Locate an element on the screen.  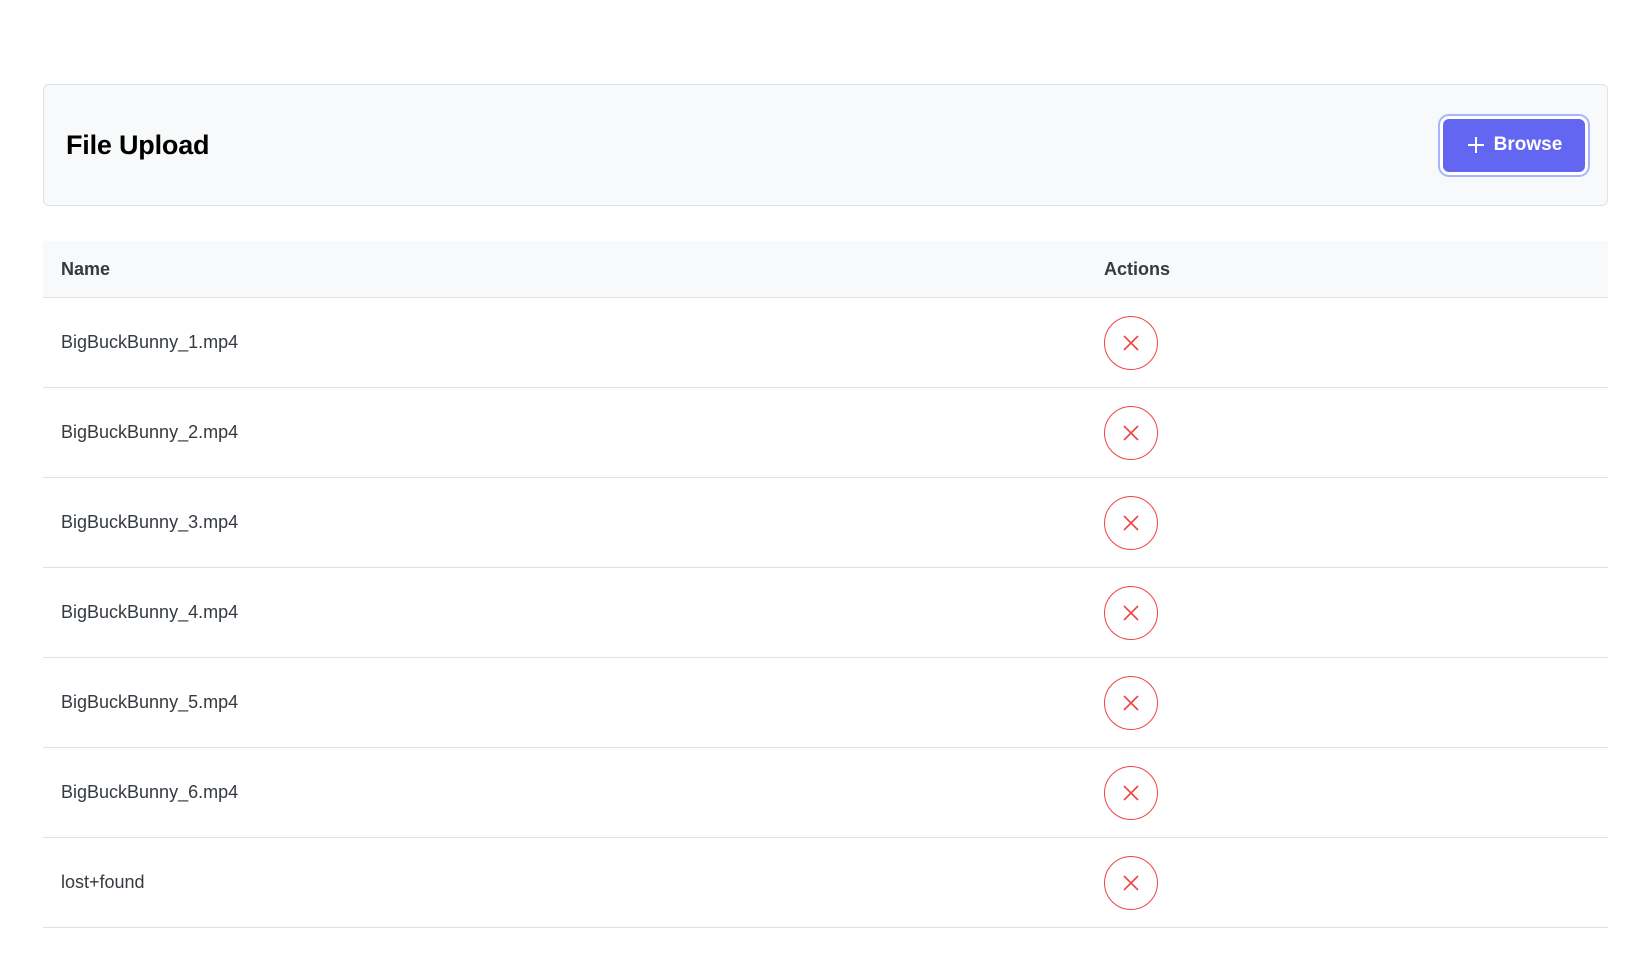
file-name: BigBuckBunny_3.mp4 is located at coordinates (150, 522).